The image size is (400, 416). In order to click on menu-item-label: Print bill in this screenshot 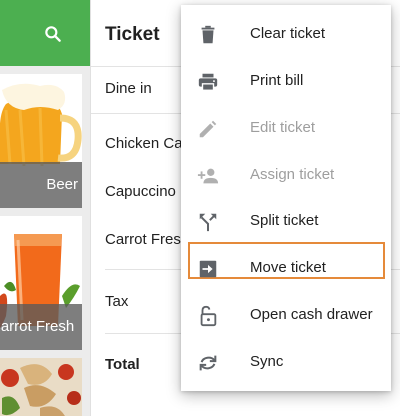, I will do `click(277, 80)`.